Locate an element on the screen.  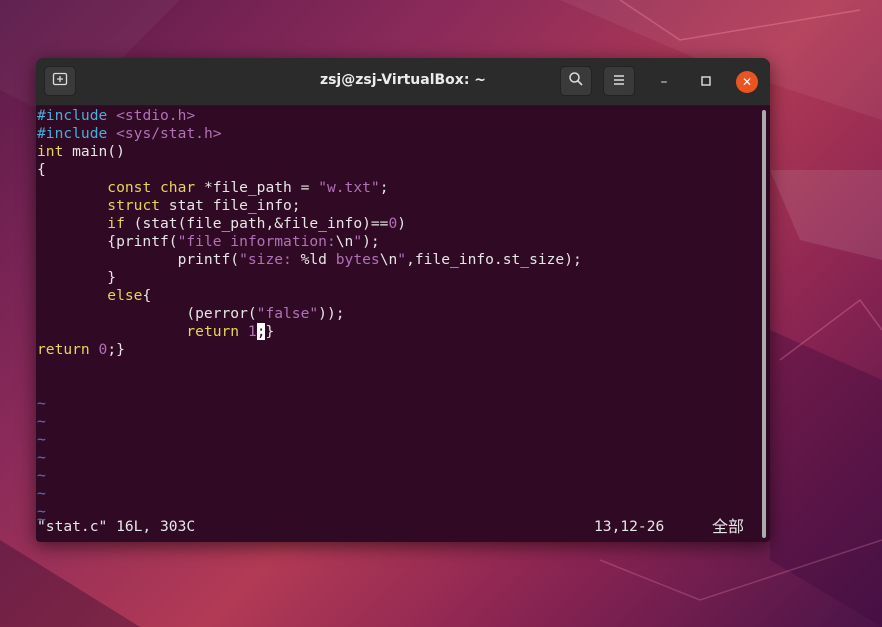
close-icon: ✕ is located at coordinates (747, 82).